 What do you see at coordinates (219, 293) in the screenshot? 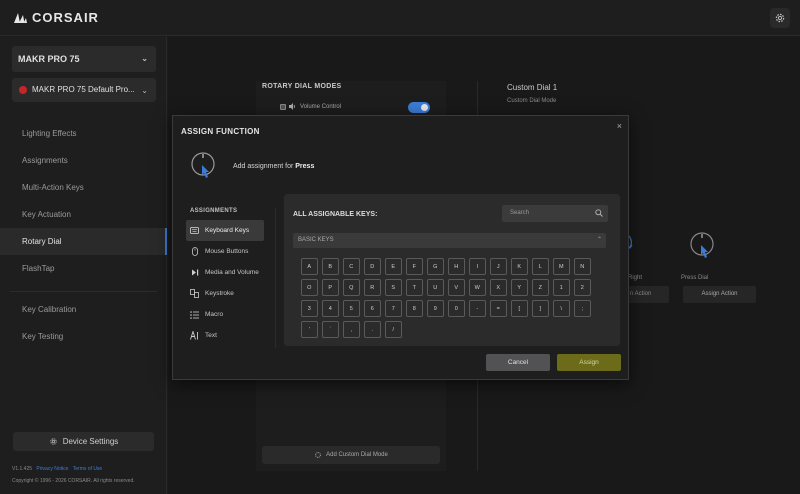
I see `type-label: Keystroke` at bounding box center [219, 293].